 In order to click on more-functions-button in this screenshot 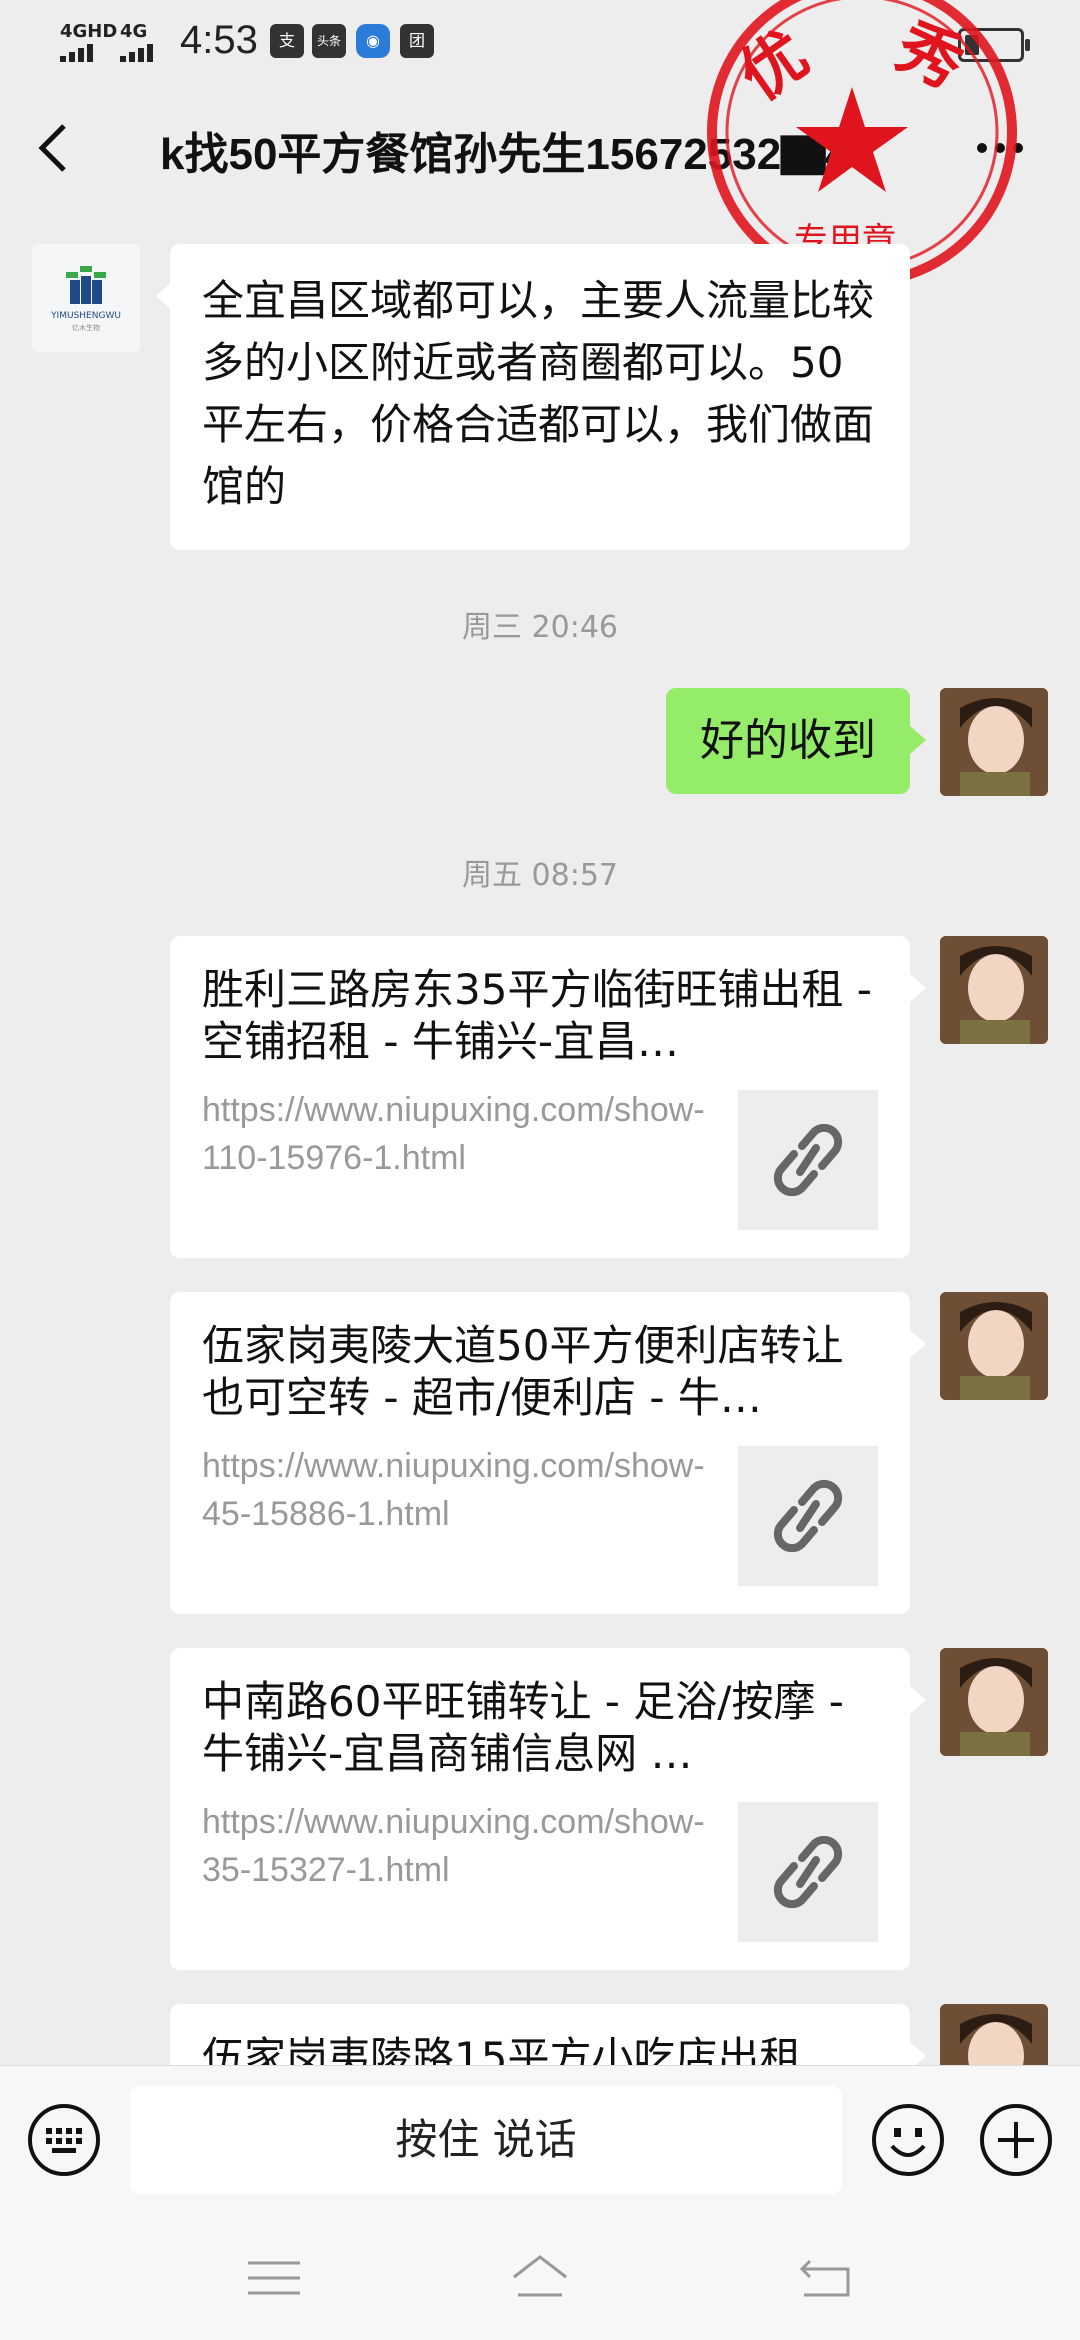, I will do `click(1016, 2140)`.